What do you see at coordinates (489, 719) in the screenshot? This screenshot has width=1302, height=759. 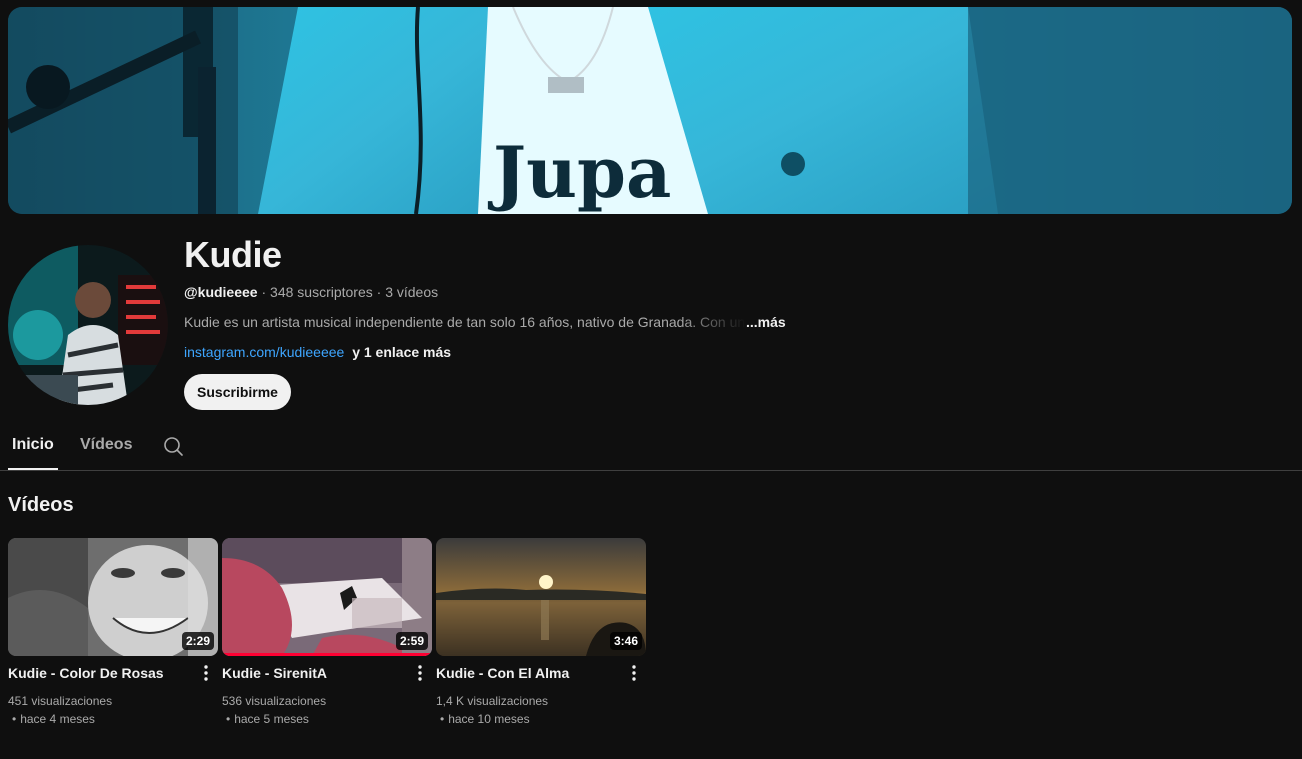 I see `video-age: hace 10 meses` at bounding box center [489, 719].